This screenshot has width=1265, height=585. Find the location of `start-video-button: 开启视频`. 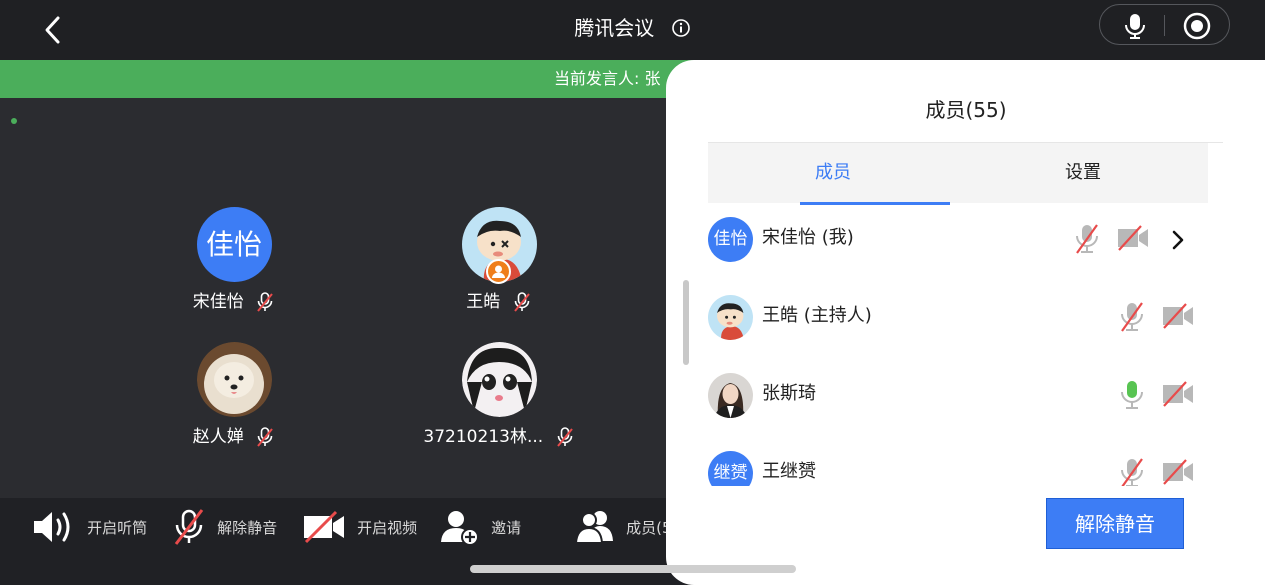

start-video-button: 开启视频 is located at coordinates (359, 528).